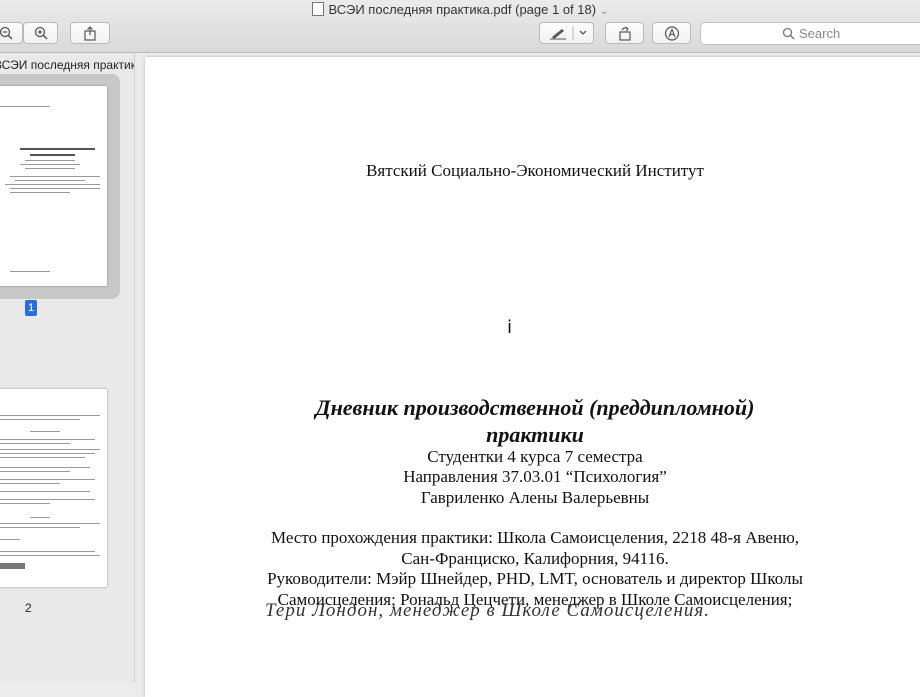 The height and width of the screenshot is (697, 920). What do you see at coordinates (788, 33) in the screenshot?
I see `search-icon` at bounding box center [788, 33].